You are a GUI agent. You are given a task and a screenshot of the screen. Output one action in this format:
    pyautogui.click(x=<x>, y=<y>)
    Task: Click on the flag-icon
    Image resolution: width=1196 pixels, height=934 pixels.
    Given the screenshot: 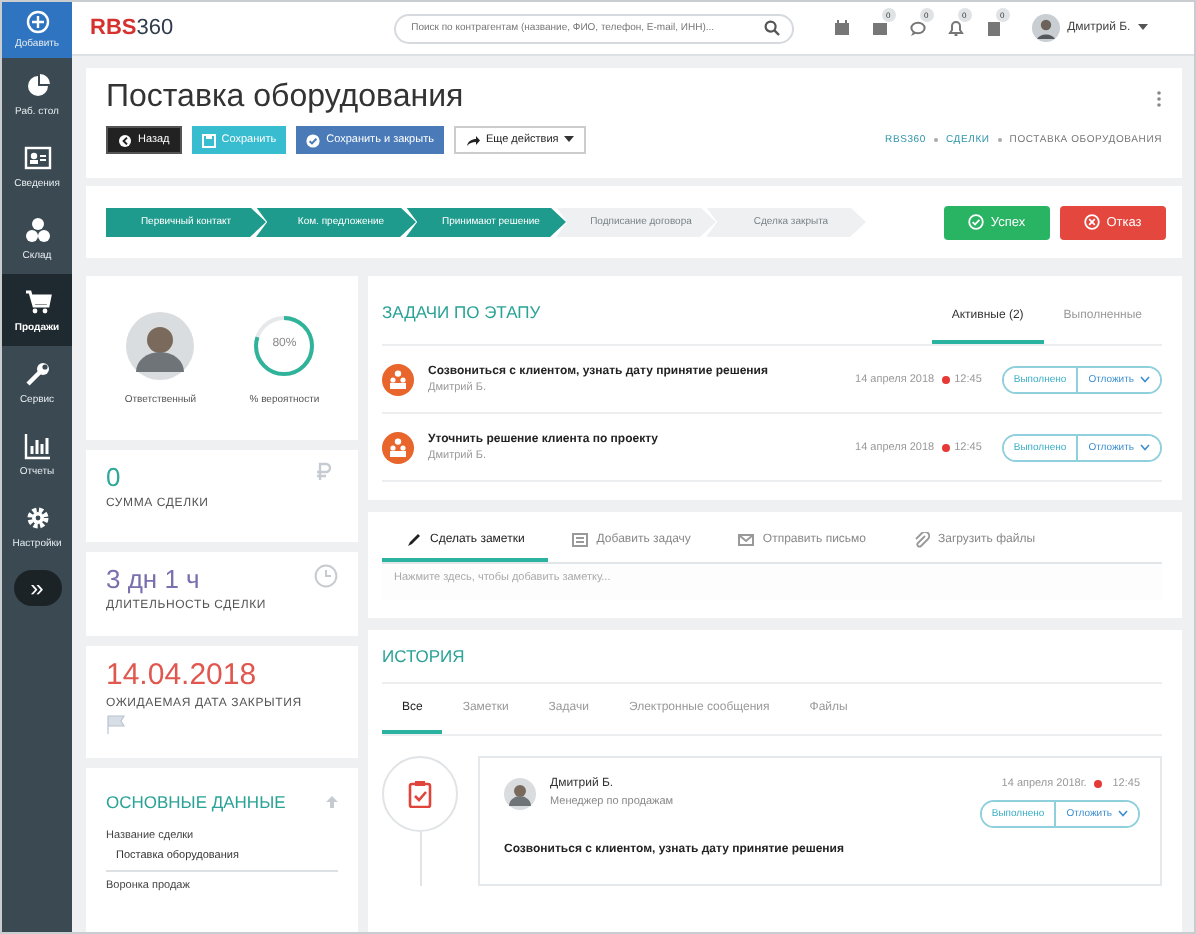 What is the action you would take?
    pyautogui.click(x=116, y=724)
    